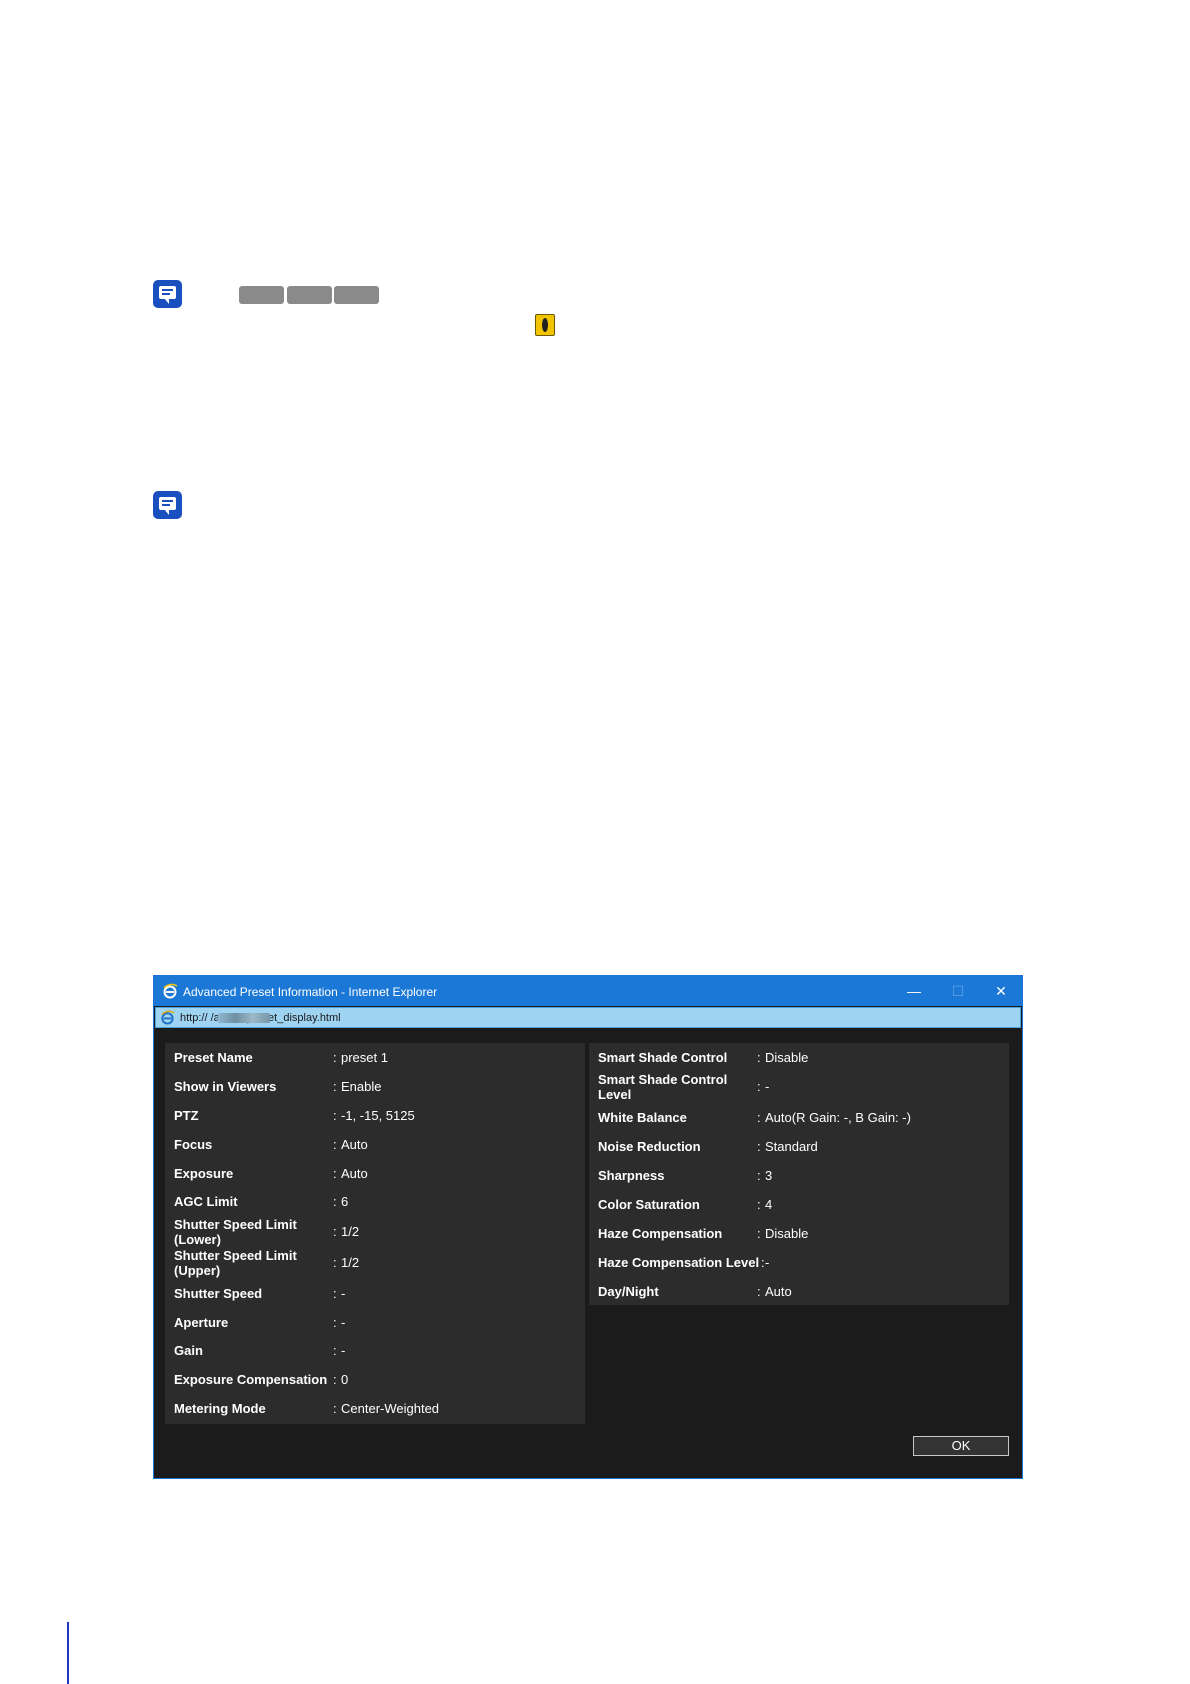 The width and height of the screenshot is (1190, 1684). What do you see at coordinates (649, 1146) in the screenshot?
I see `setting-label: Noise Reduction` at bounding box center [649, 1146].